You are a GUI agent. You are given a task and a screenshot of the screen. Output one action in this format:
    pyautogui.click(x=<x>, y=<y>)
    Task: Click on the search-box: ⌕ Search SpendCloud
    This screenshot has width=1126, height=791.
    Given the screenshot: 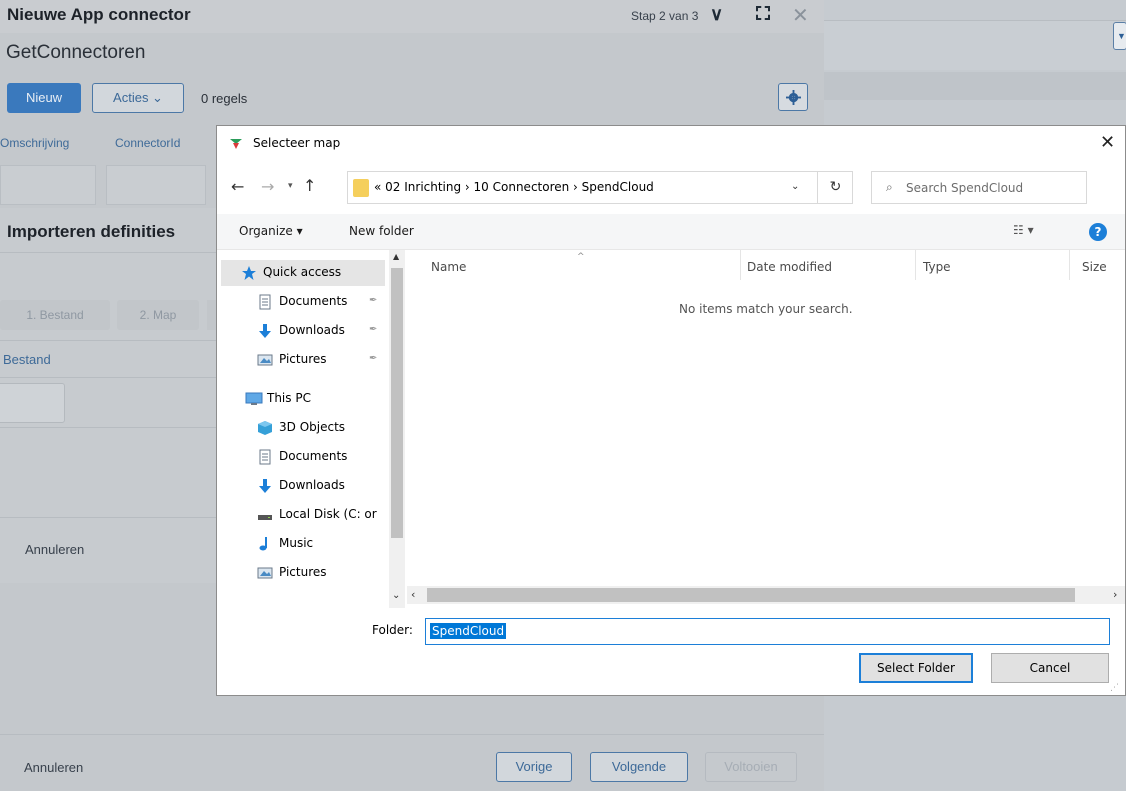 What is the action you would take?
    pyautogui.click(x=979, y=187)
    